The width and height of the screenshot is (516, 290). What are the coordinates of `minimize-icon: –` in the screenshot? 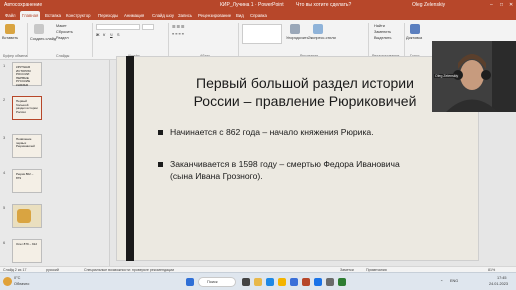 It's located at (491, 5).